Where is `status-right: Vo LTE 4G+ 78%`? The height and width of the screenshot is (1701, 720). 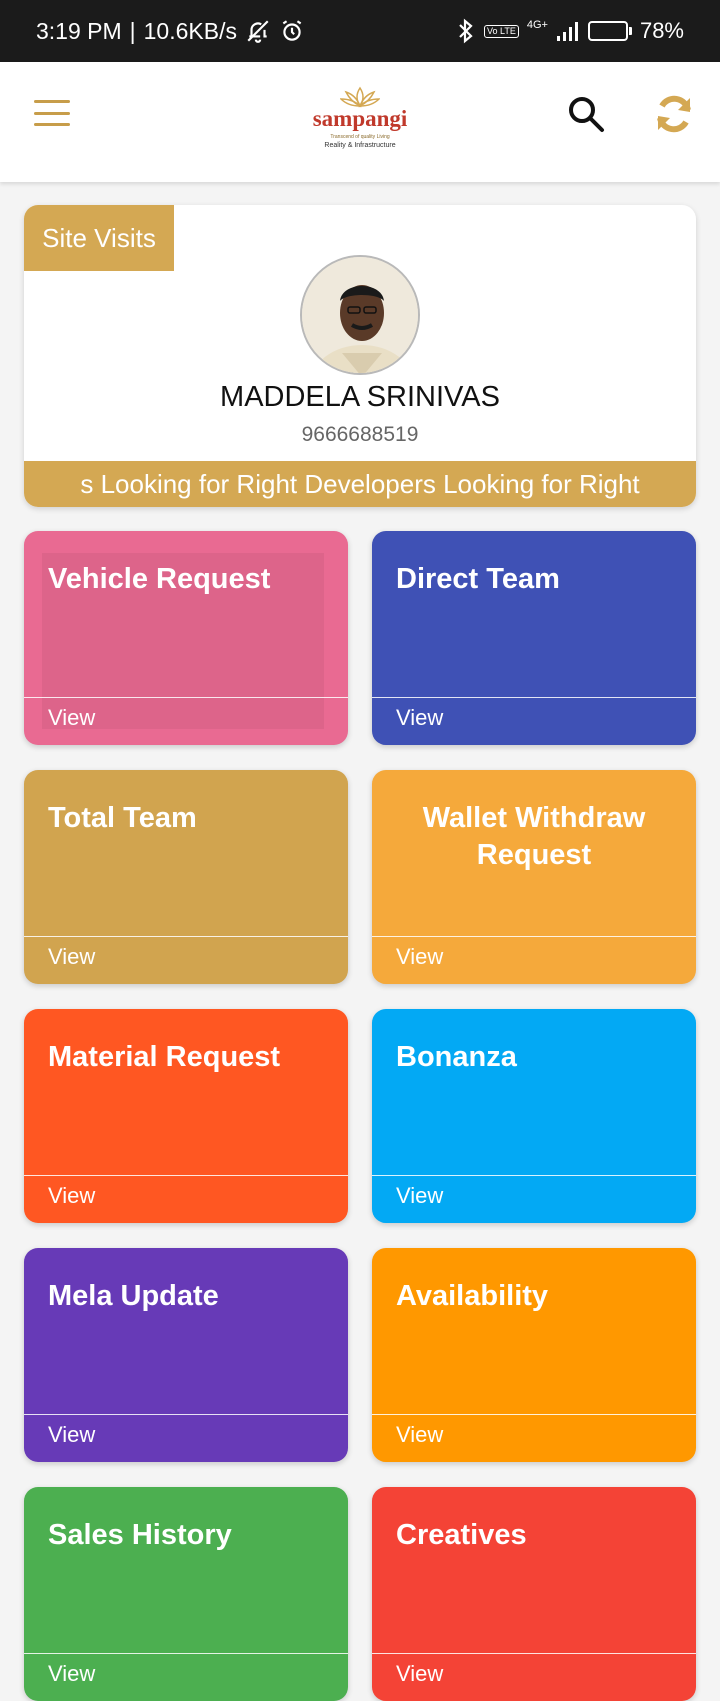
status-right: Vo LTE 4G+ 78% is located at coordinates (570, 31).